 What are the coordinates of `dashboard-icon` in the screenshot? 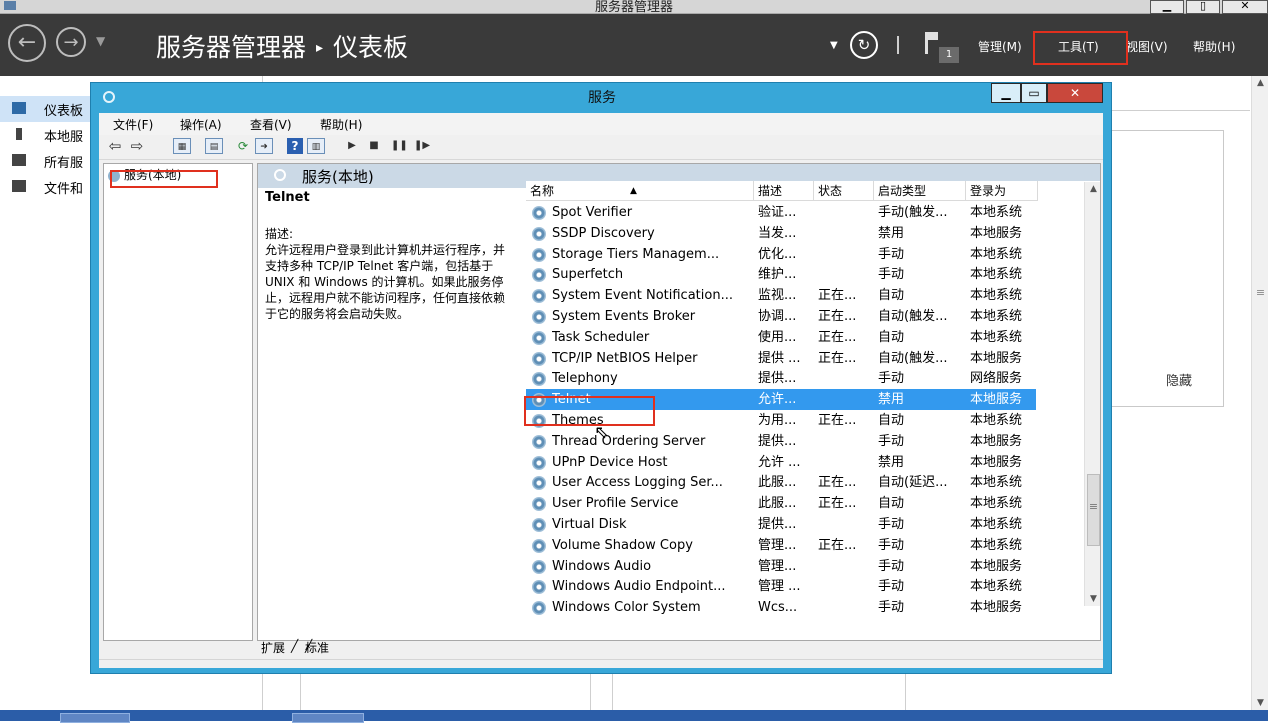 It's located at (19, 108).